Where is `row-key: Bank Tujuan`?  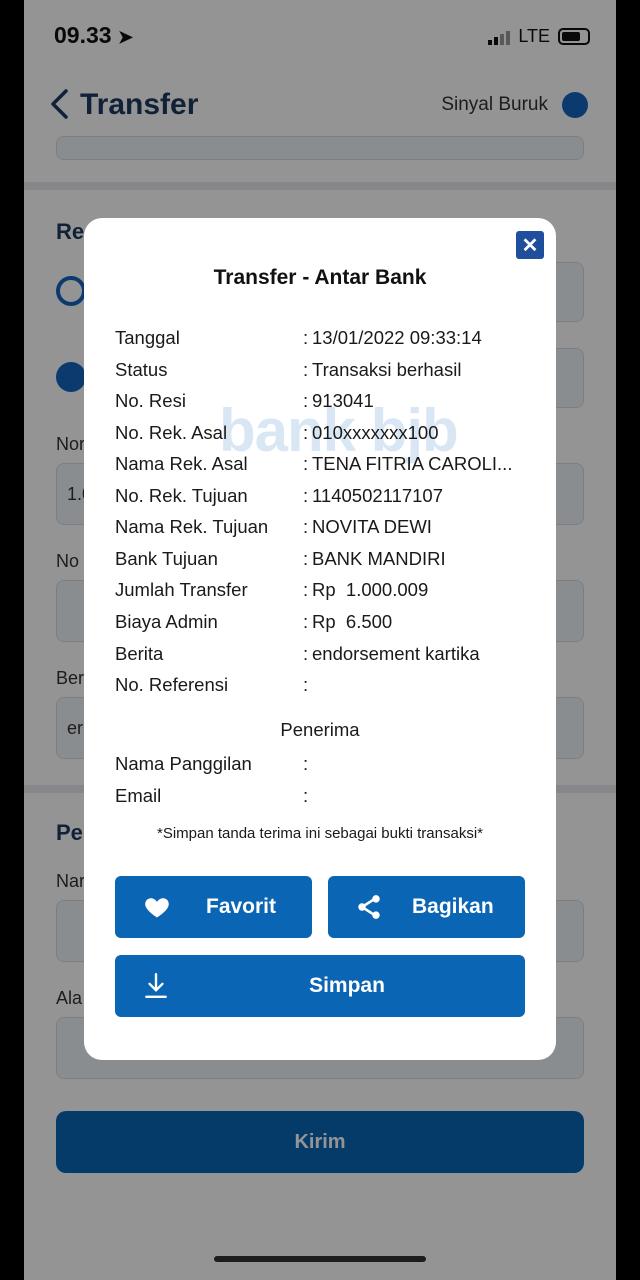
row-key: Bank Tujuan is located at coordinates (166, 558).